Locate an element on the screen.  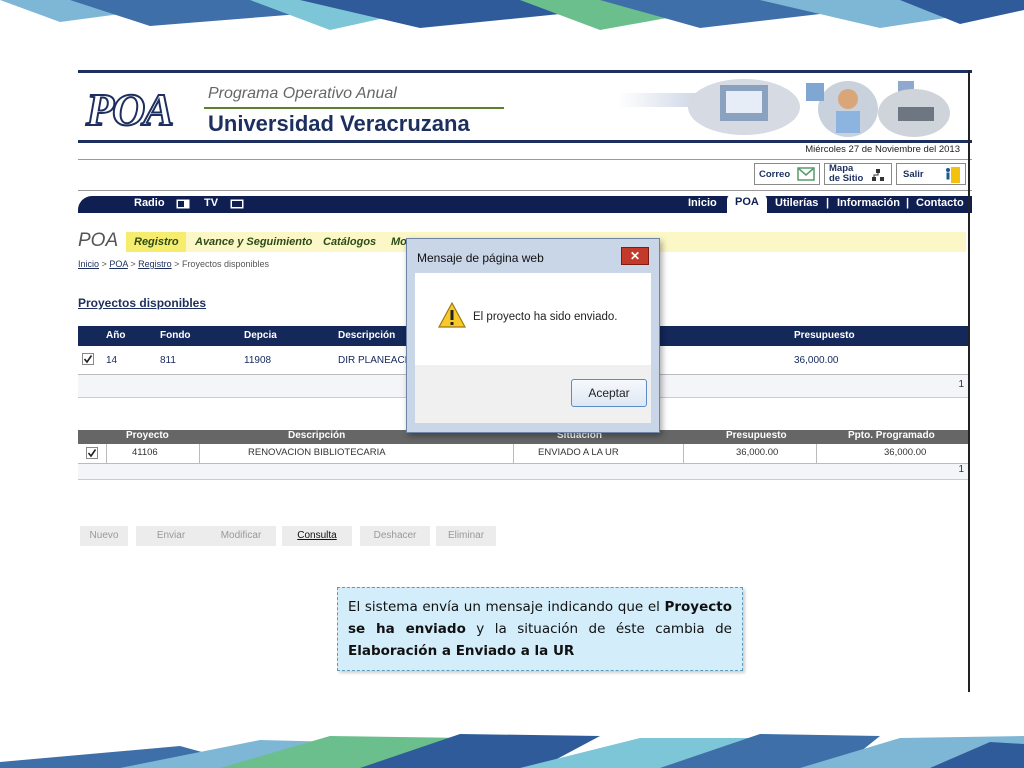
enviar-button: Enviar is located at coordinates (171, 536).